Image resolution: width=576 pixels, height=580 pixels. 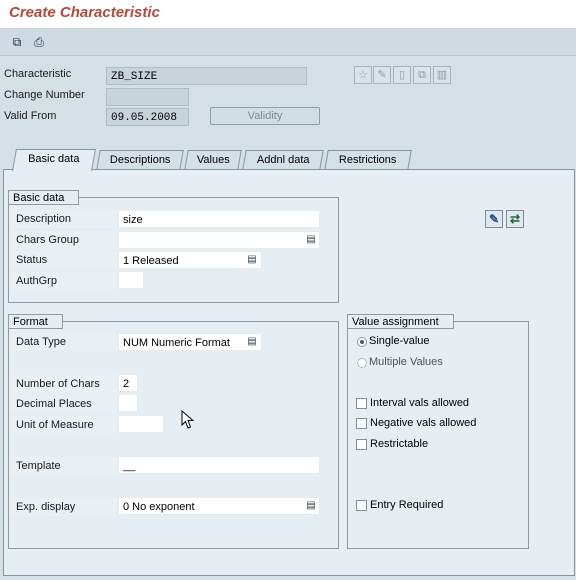 I want to click on multiple-values-label: Multiple Values, so click(x=406, y=362).